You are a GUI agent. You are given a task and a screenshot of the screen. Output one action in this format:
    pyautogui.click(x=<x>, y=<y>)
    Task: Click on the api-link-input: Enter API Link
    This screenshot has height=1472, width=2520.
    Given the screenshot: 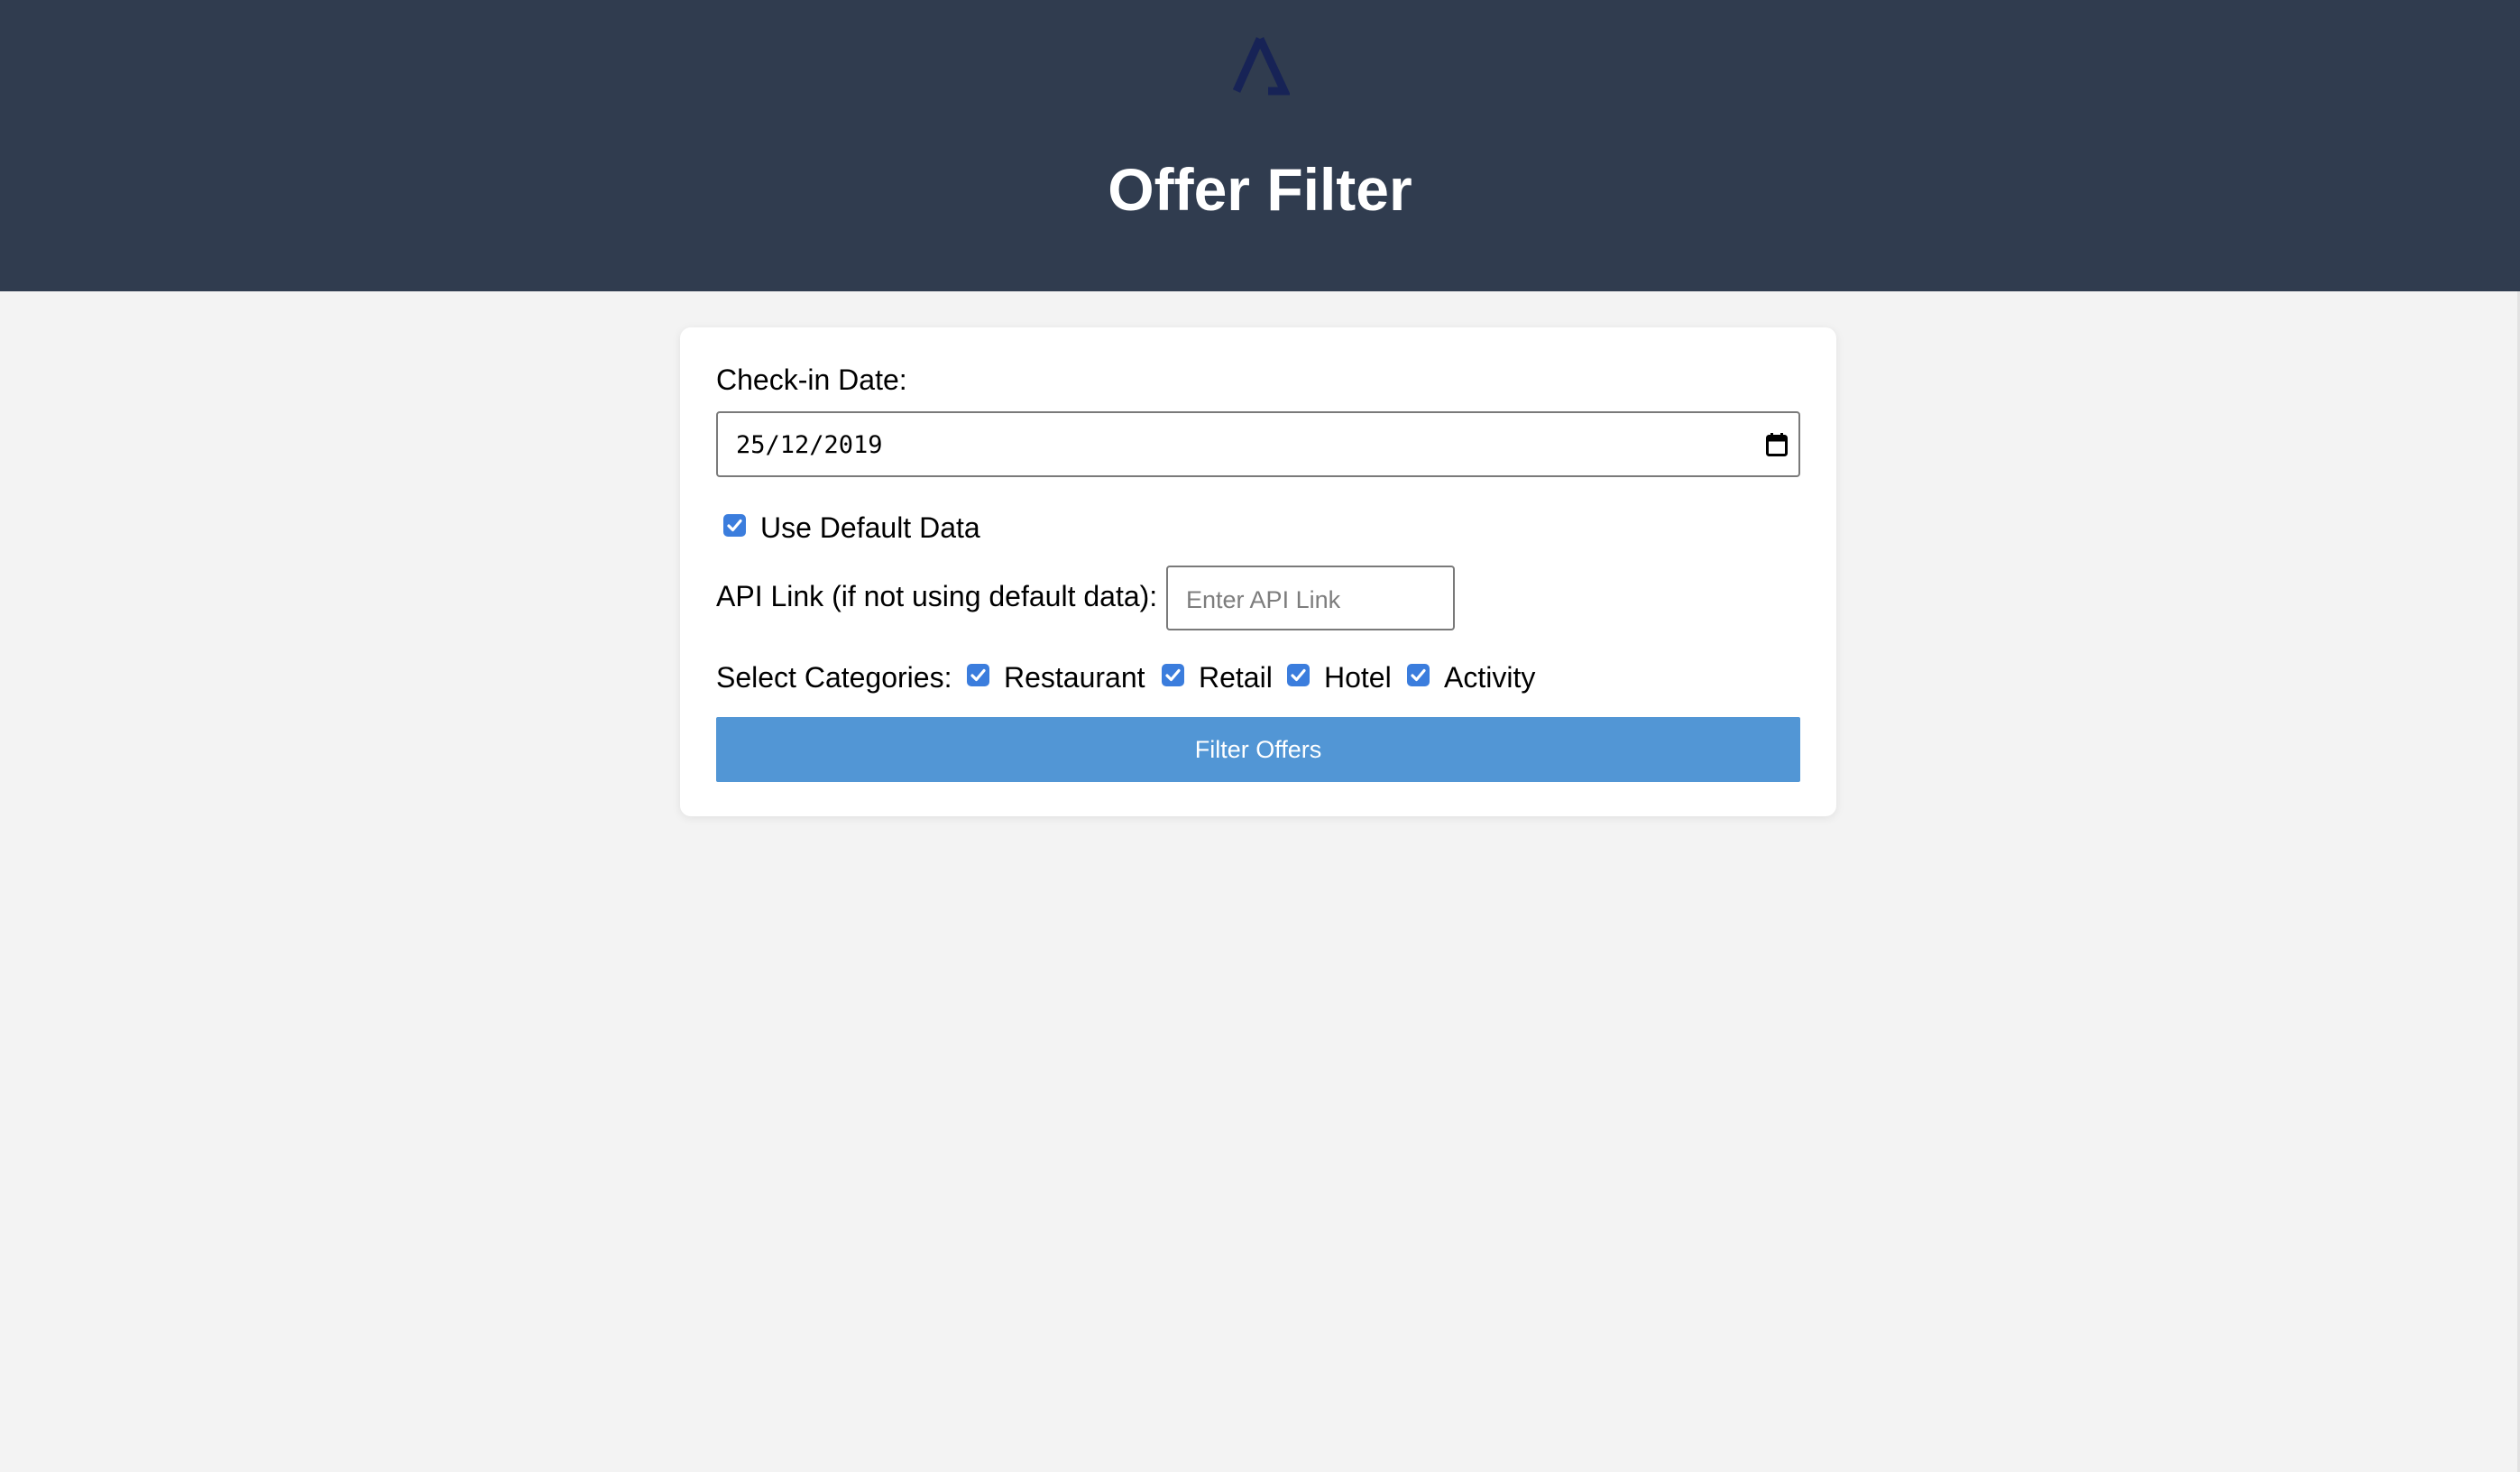 What is the action you would take?
    pyautogui.click(x=1311, y=598)
    